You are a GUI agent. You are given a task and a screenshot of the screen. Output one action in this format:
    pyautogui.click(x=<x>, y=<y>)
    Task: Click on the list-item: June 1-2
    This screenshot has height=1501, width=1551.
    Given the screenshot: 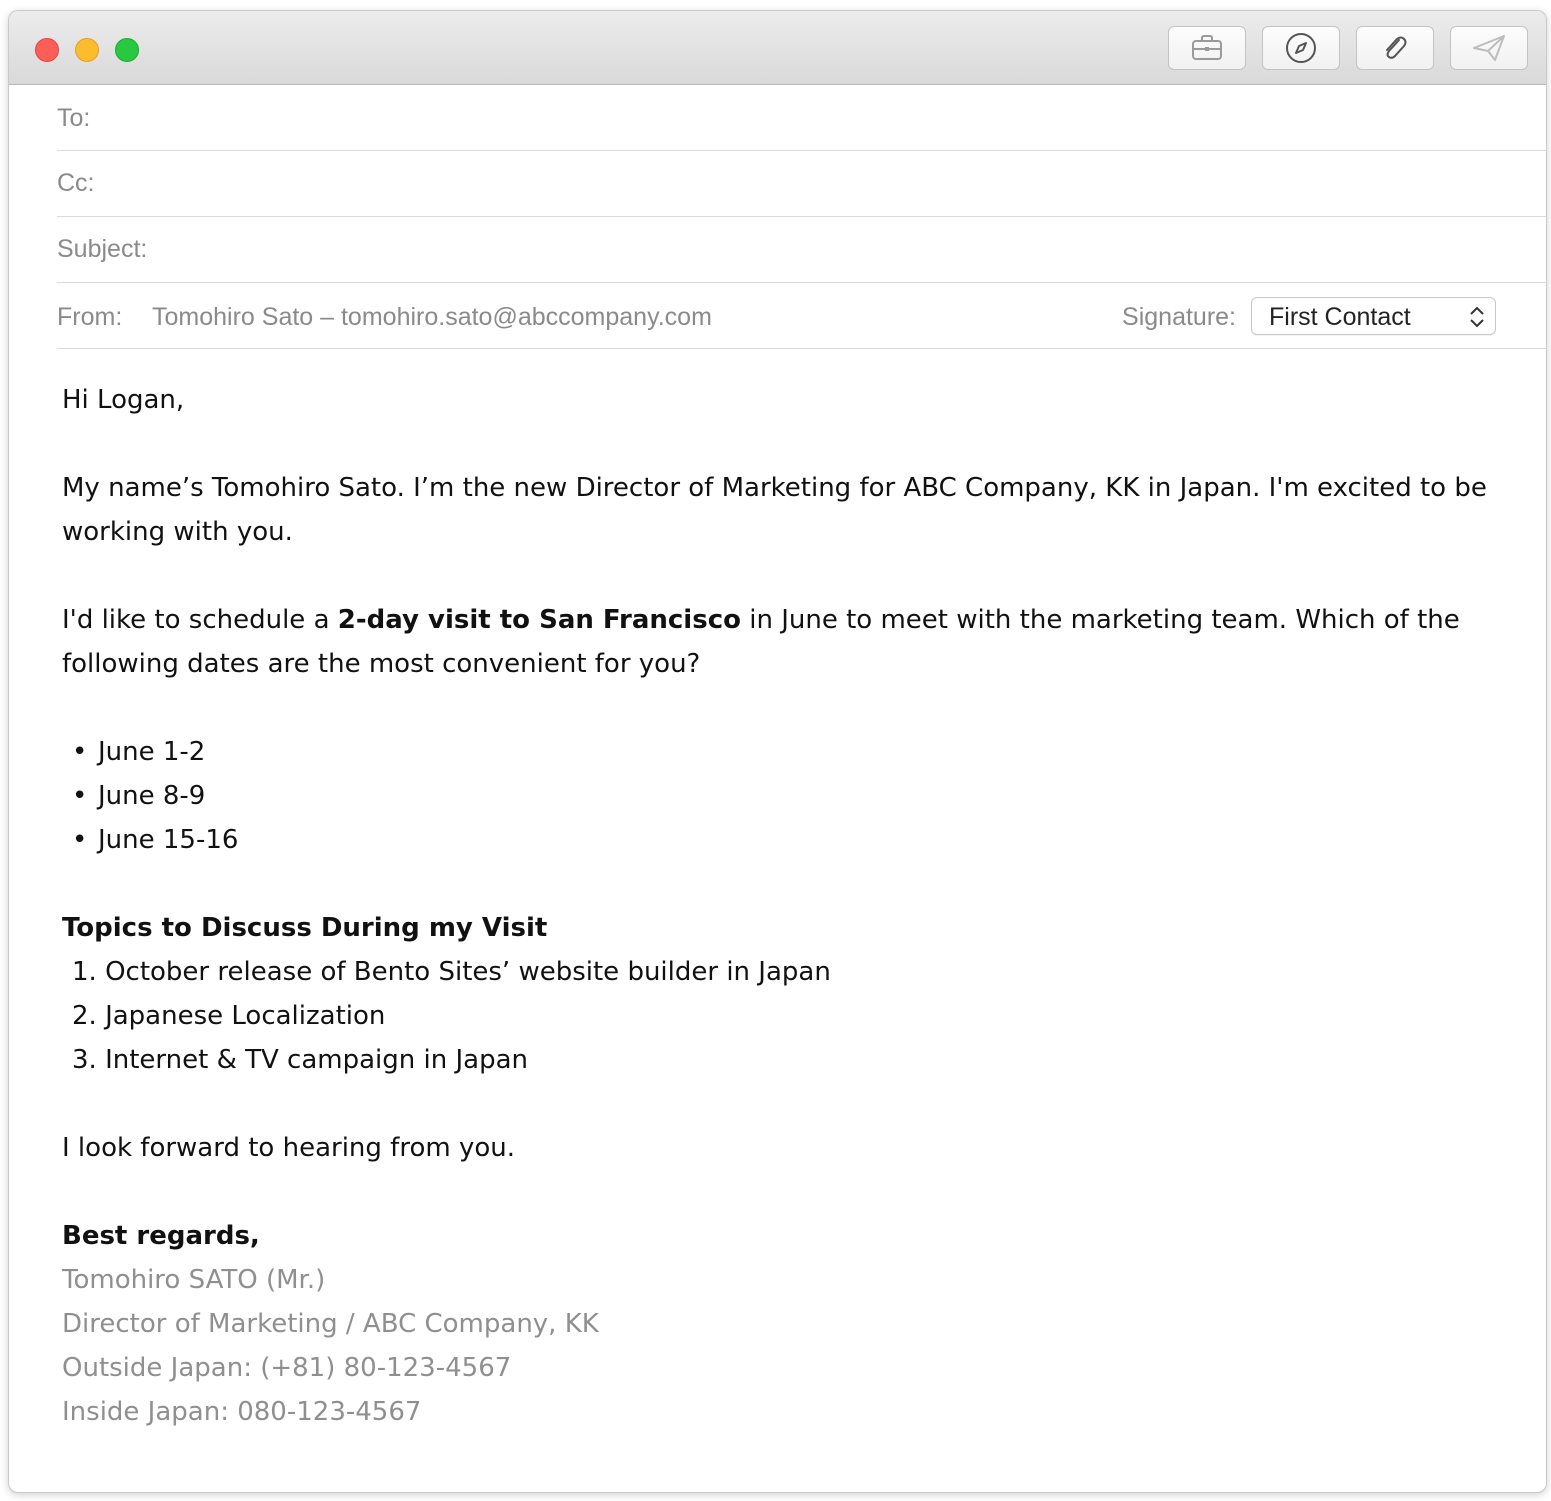 What is the action you would take?
    pyautogui.click(x=782, y=752)
    